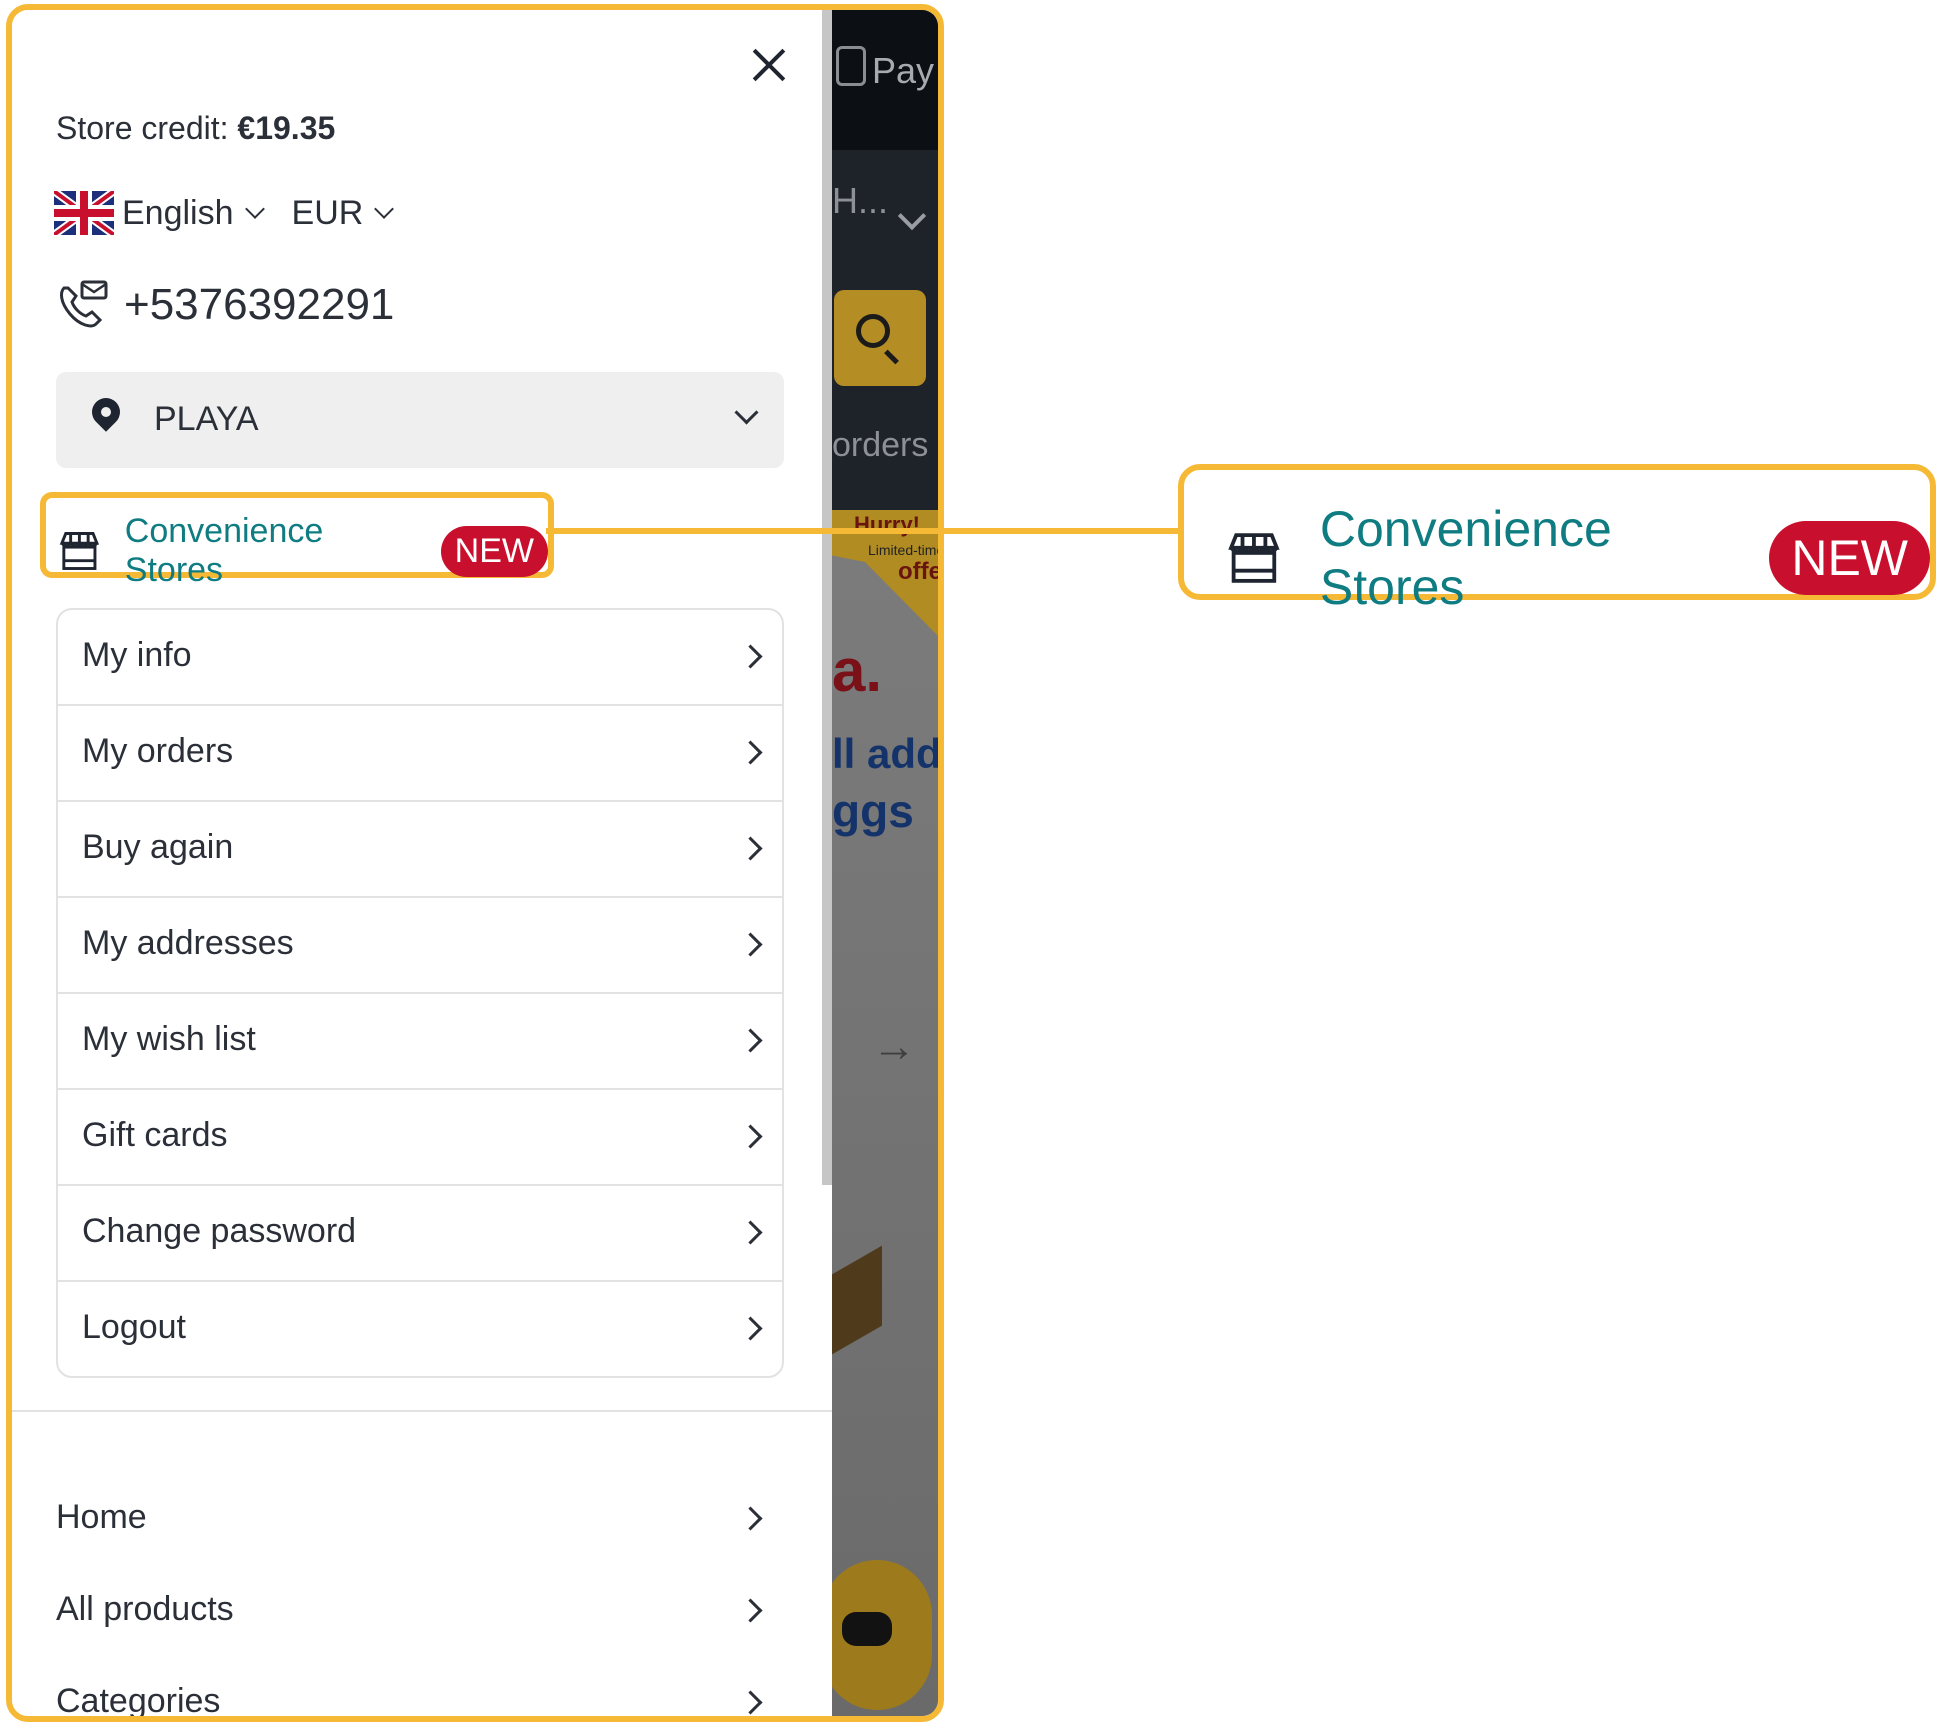 The width and height of the screenshot is (1940, 1728). I want to click on store-location-label: PLAYA, so click(206, 419).